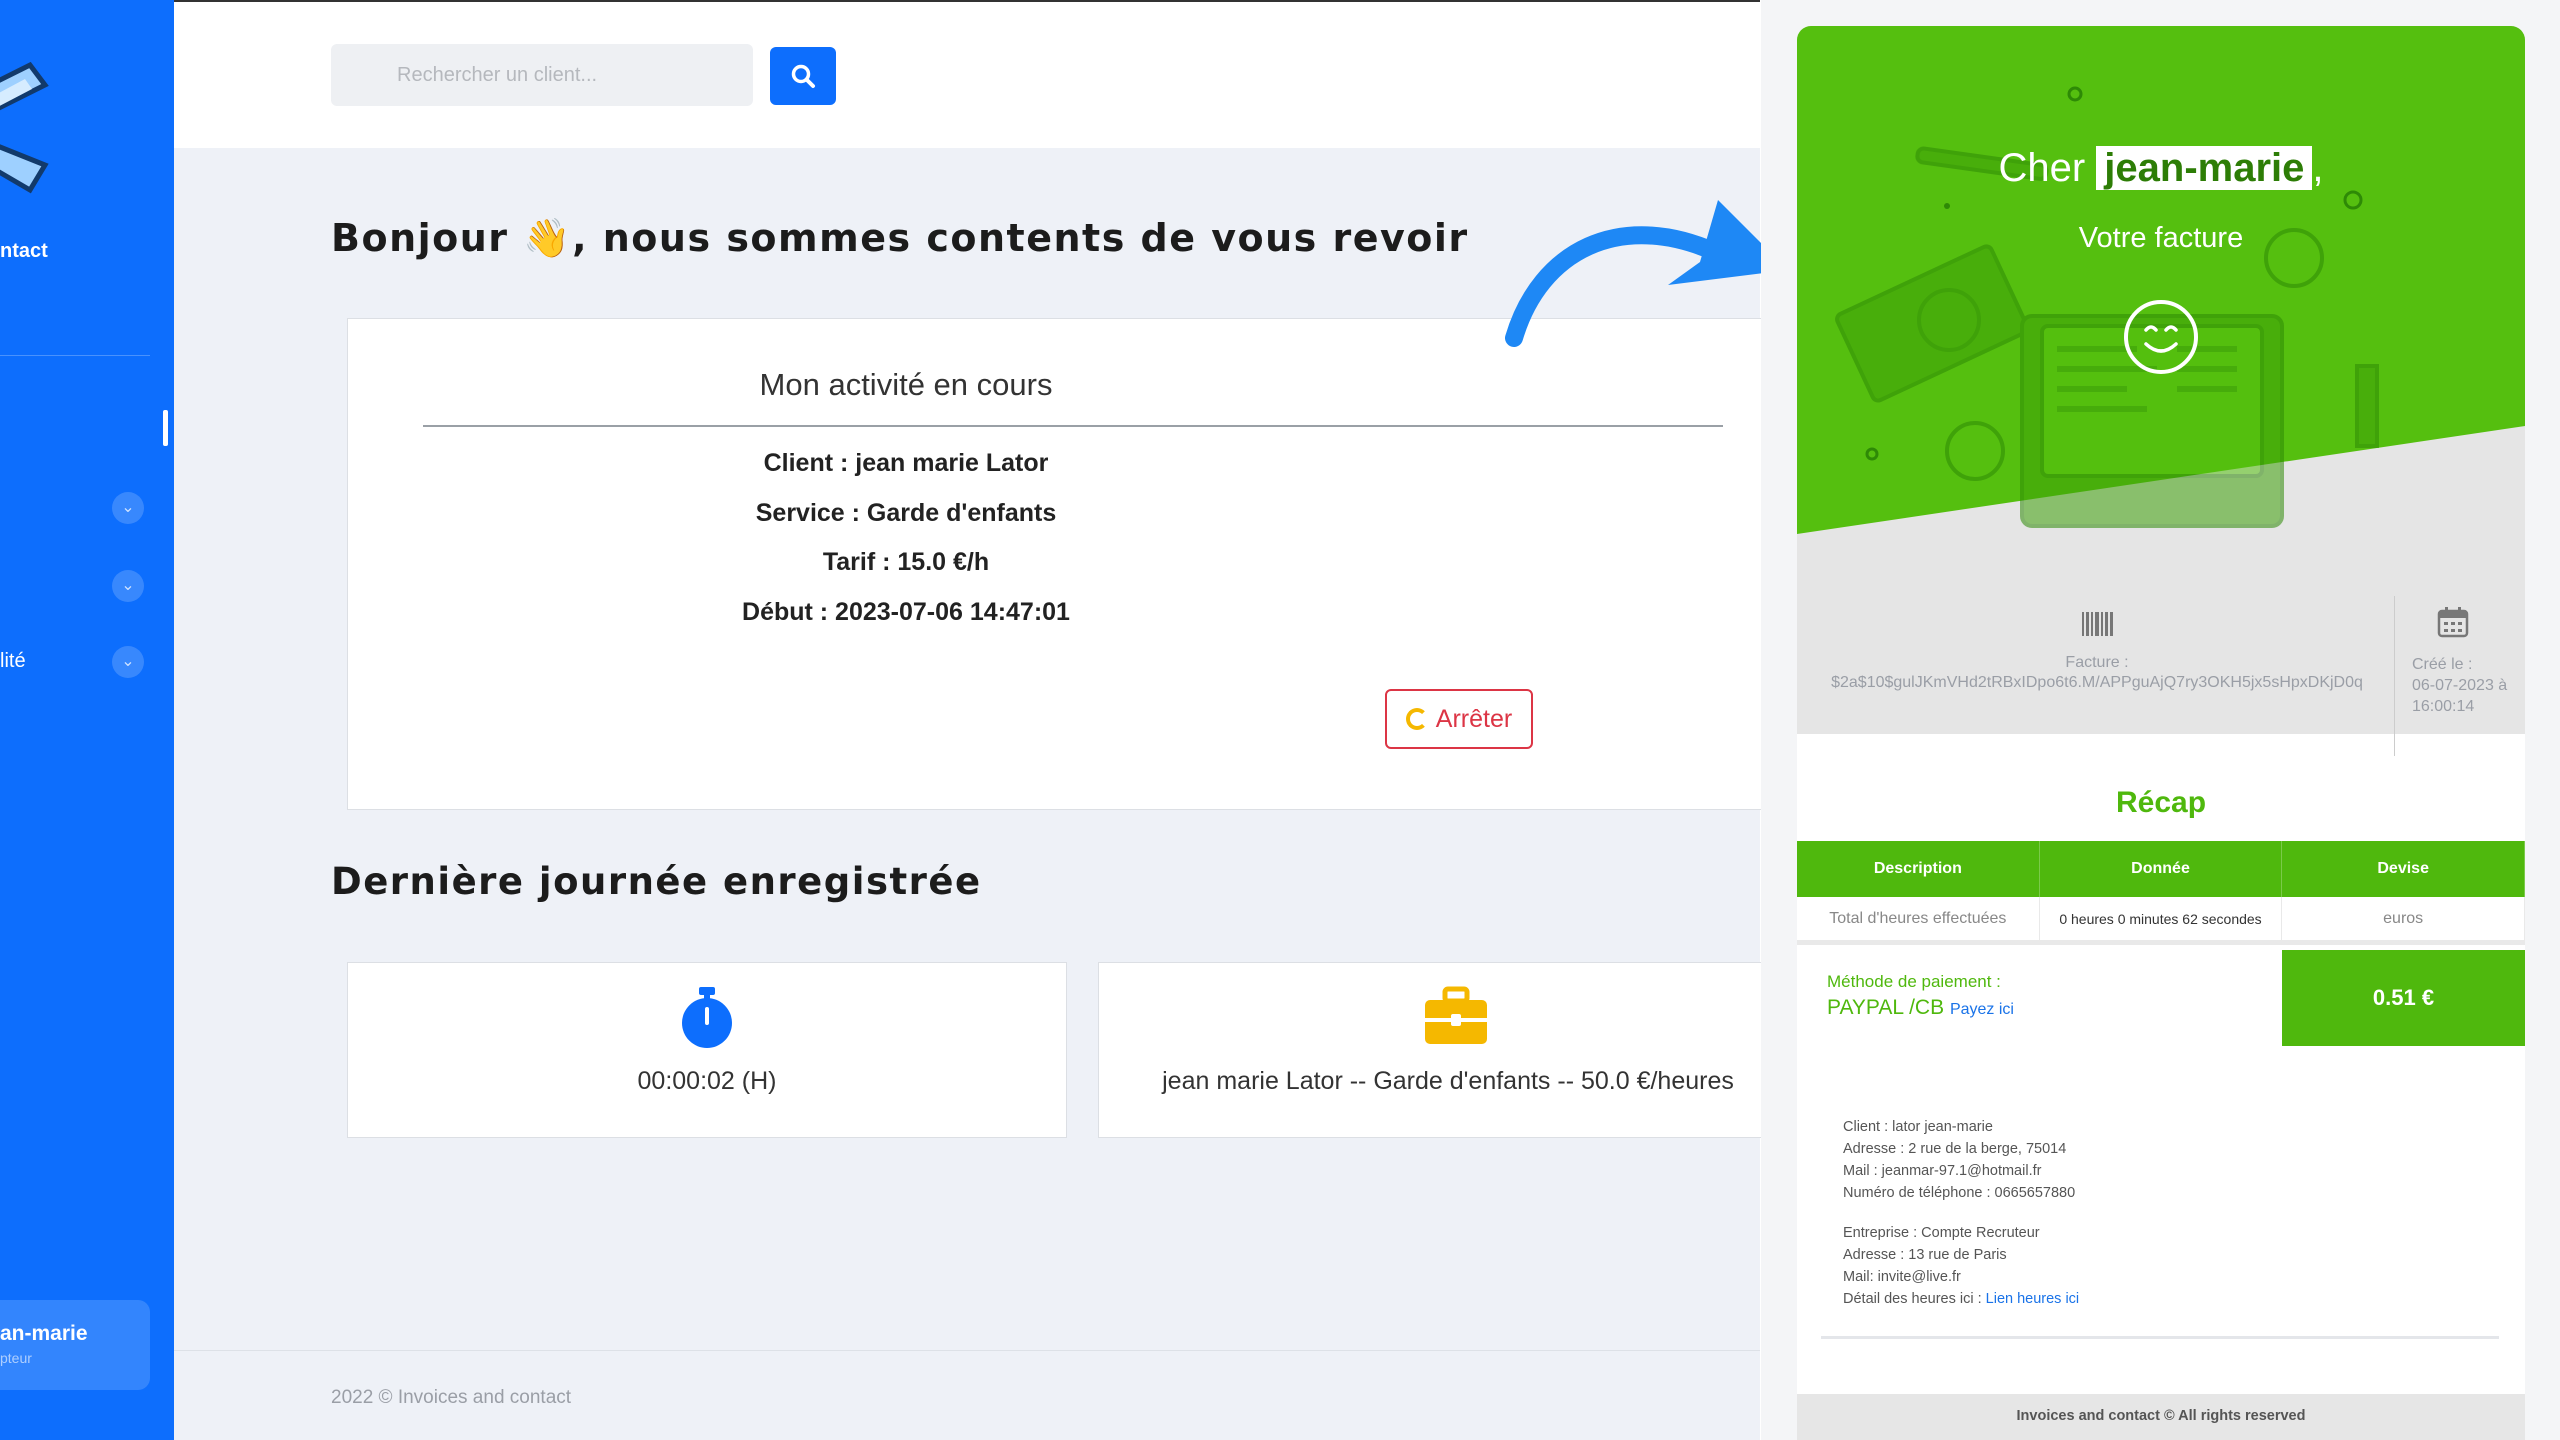  I want to click on duration-card: 00:00:02 (H), so click(707, 1050).